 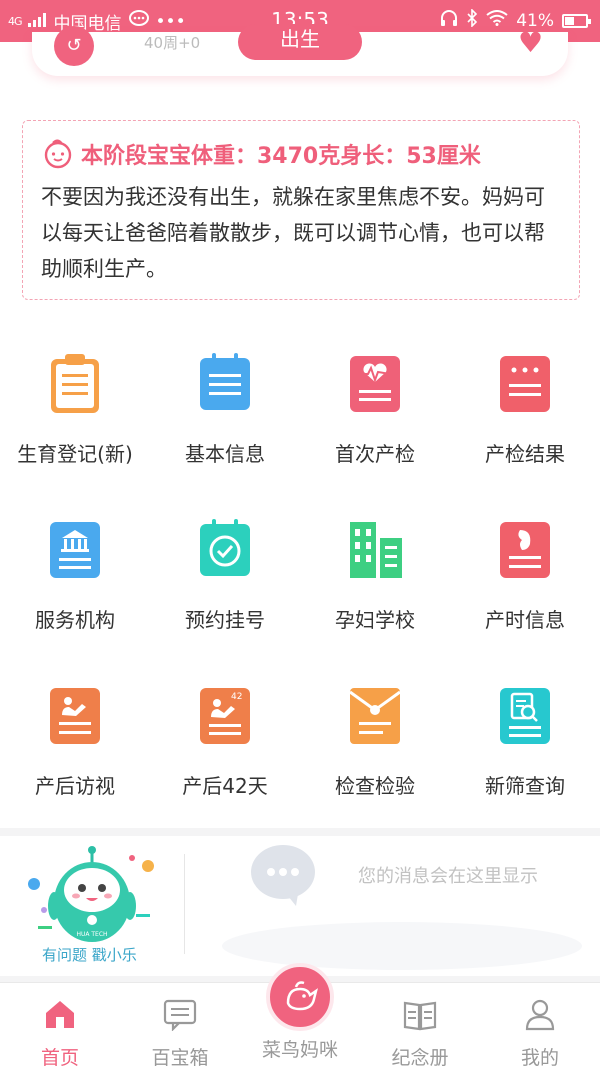 I want to click on grid-item-checkup-results: 产检结果, so click(x=525, y=411).